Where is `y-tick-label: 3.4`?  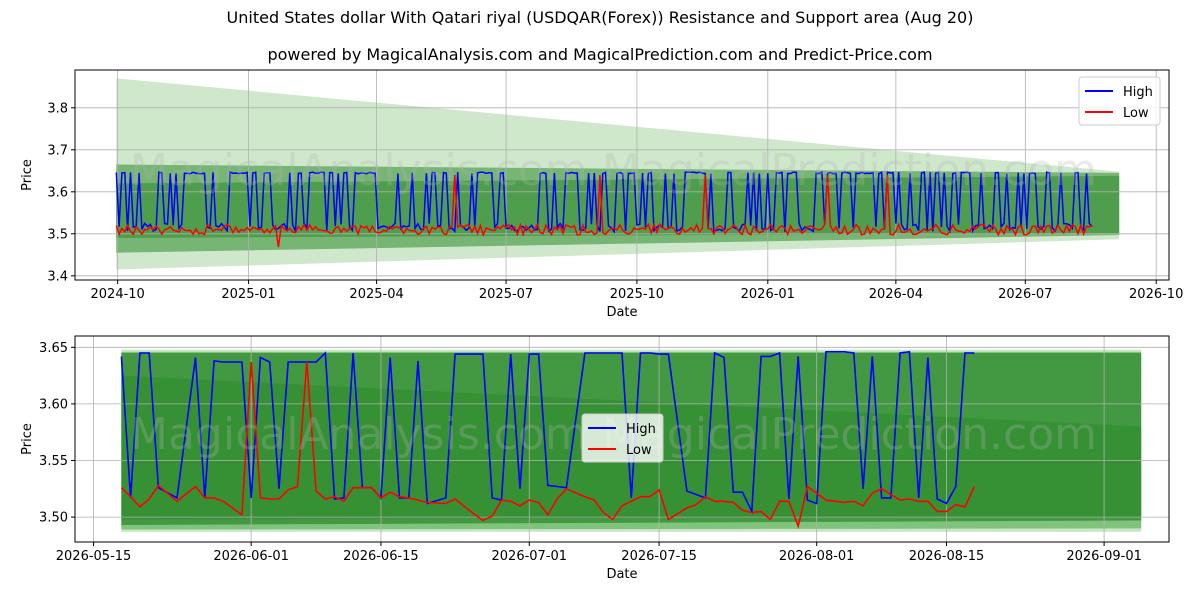
y-tick-label: 3.4 is located at coordinates (57, 276).